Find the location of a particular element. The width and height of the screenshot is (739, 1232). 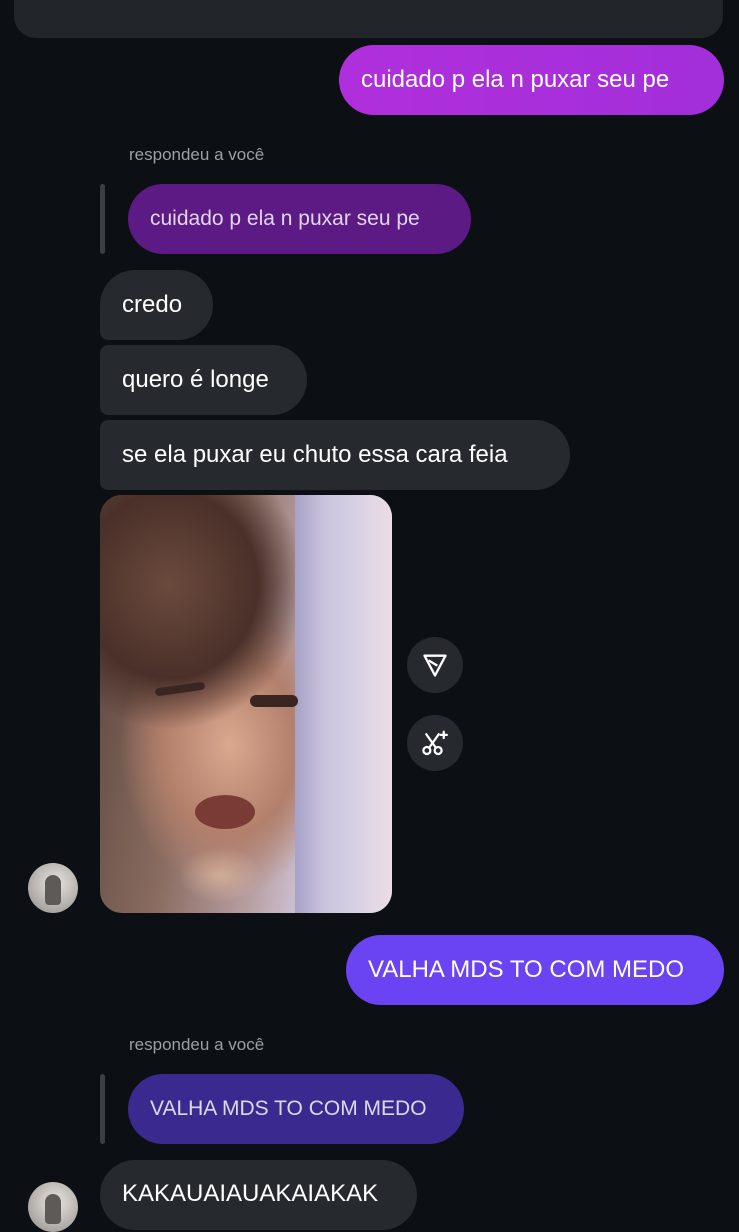

share-button is located at coordinates (435, 665).